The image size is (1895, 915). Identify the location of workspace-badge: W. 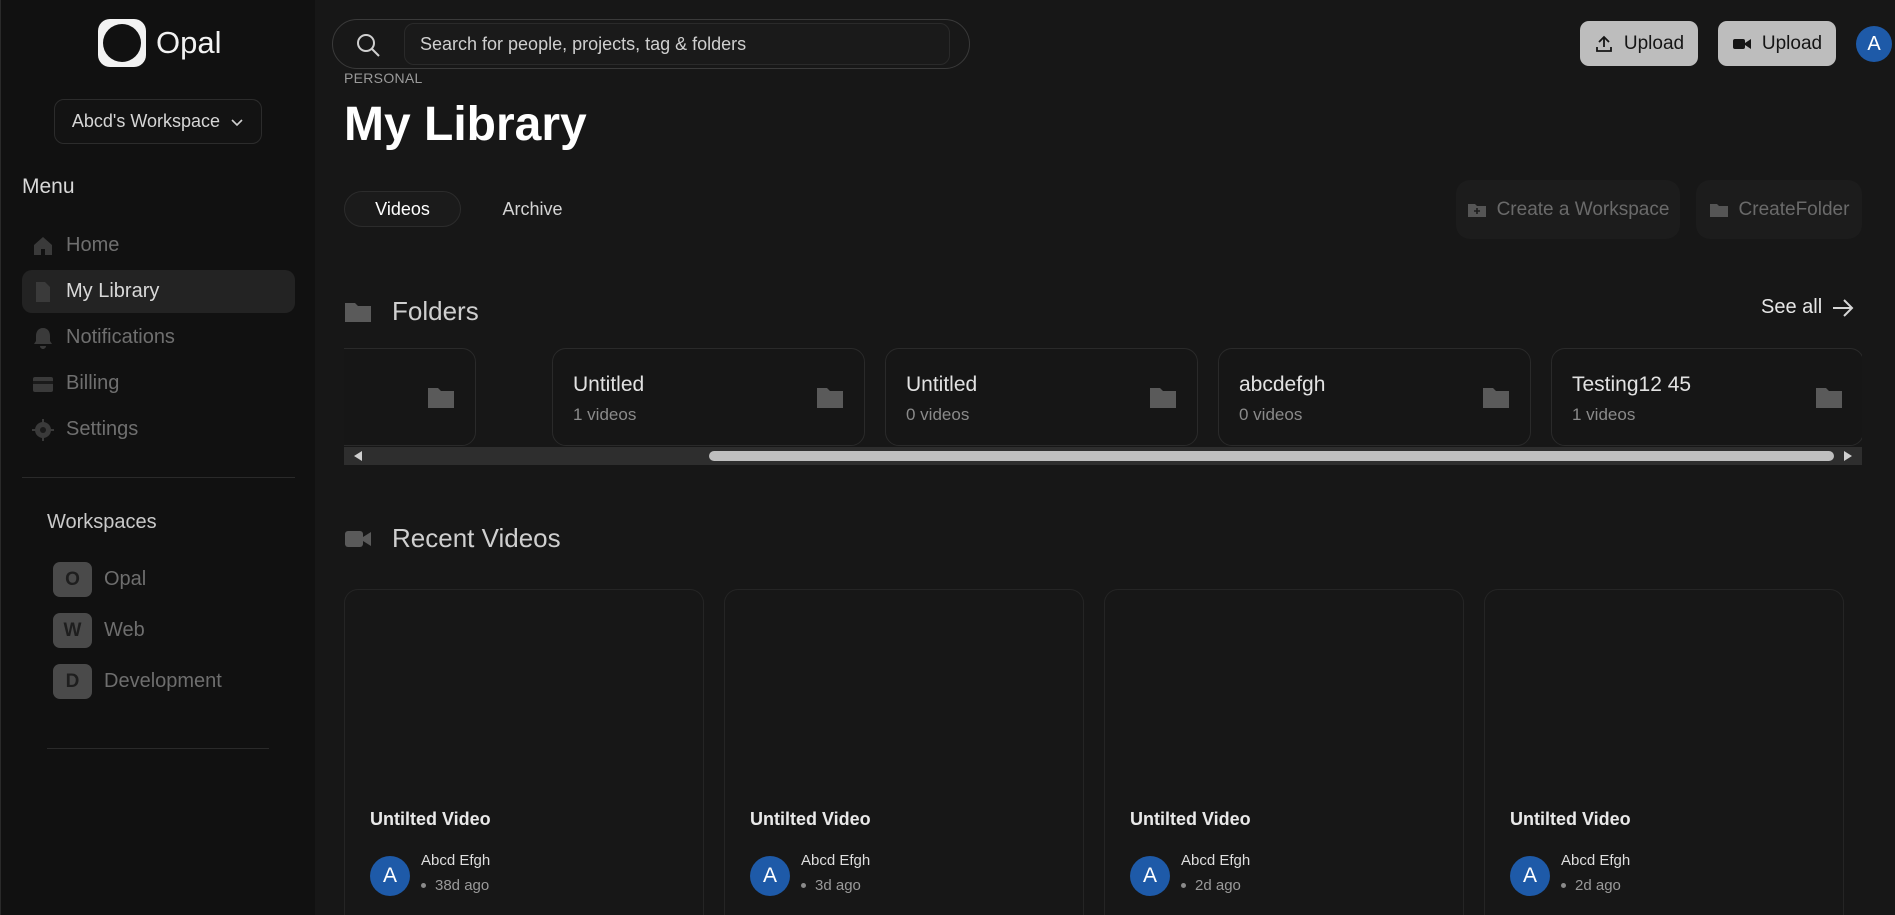
(72, 630).